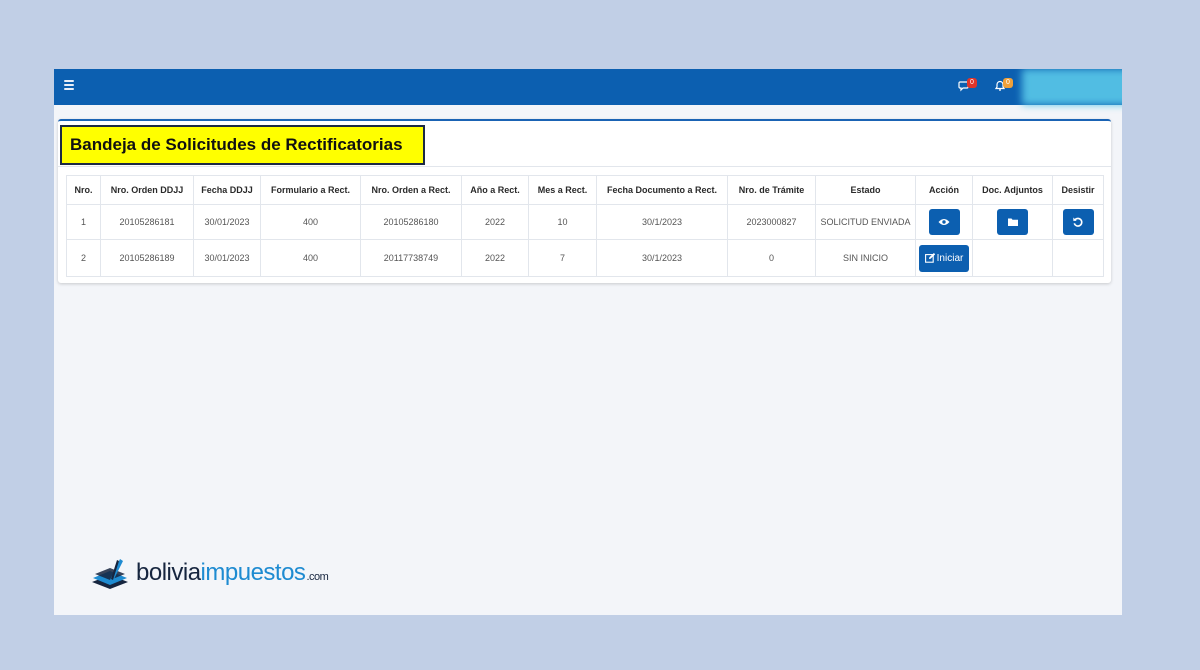 The image size is (1200, 670). Describe the element at coordinates (950, 258) in the screenshot. I see `iniciar-label: Iniciar` at that location.